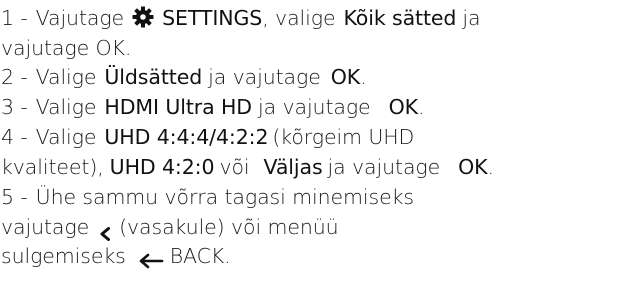 The image size is (642, 303). What do you see at coordinates (52, 167) in the screenshot?
I see `step-text: kvaliteet),` at bounding box center [52, 167].